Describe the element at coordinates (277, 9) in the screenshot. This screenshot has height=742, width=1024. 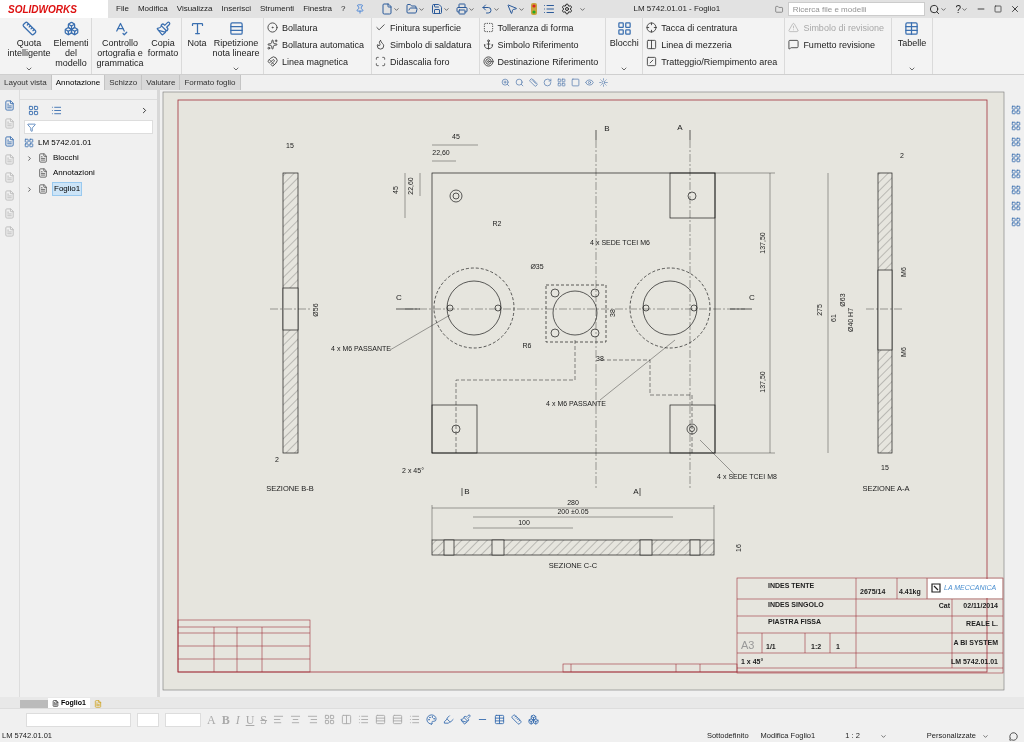
I see `menu-item: Strumenti` at that location.